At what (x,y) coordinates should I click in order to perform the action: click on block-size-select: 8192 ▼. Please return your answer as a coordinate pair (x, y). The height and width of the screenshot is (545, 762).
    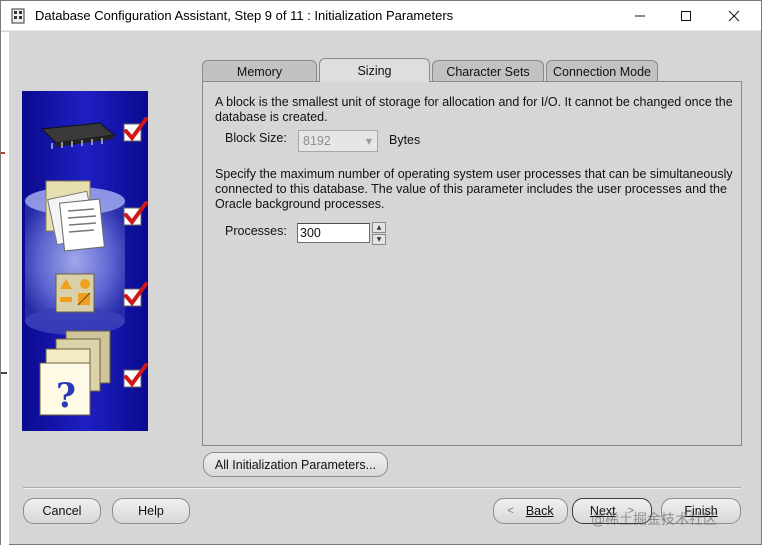
    Looking at the image, I should click on (338, 141).